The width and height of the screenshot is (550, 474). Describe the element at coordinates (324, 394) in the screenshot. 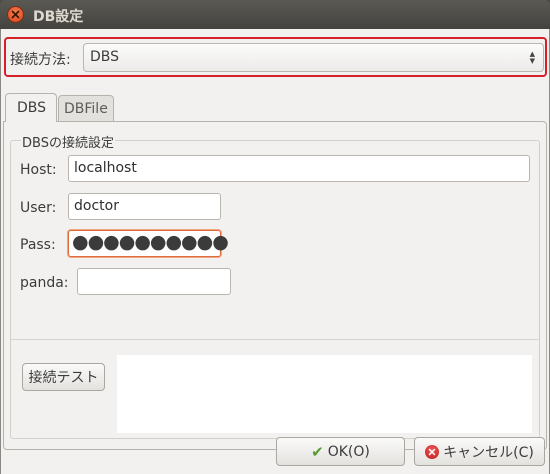

I see `test-result-area` at that location.